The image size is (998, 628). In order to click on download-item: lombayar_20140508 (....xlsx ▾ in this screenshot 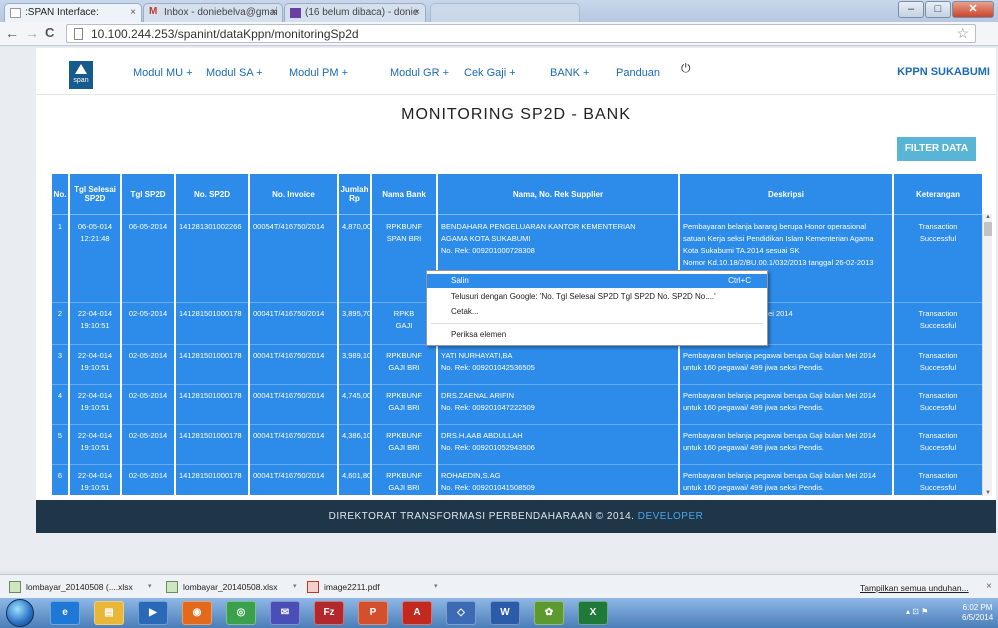, I will do `click(83, 587)`.